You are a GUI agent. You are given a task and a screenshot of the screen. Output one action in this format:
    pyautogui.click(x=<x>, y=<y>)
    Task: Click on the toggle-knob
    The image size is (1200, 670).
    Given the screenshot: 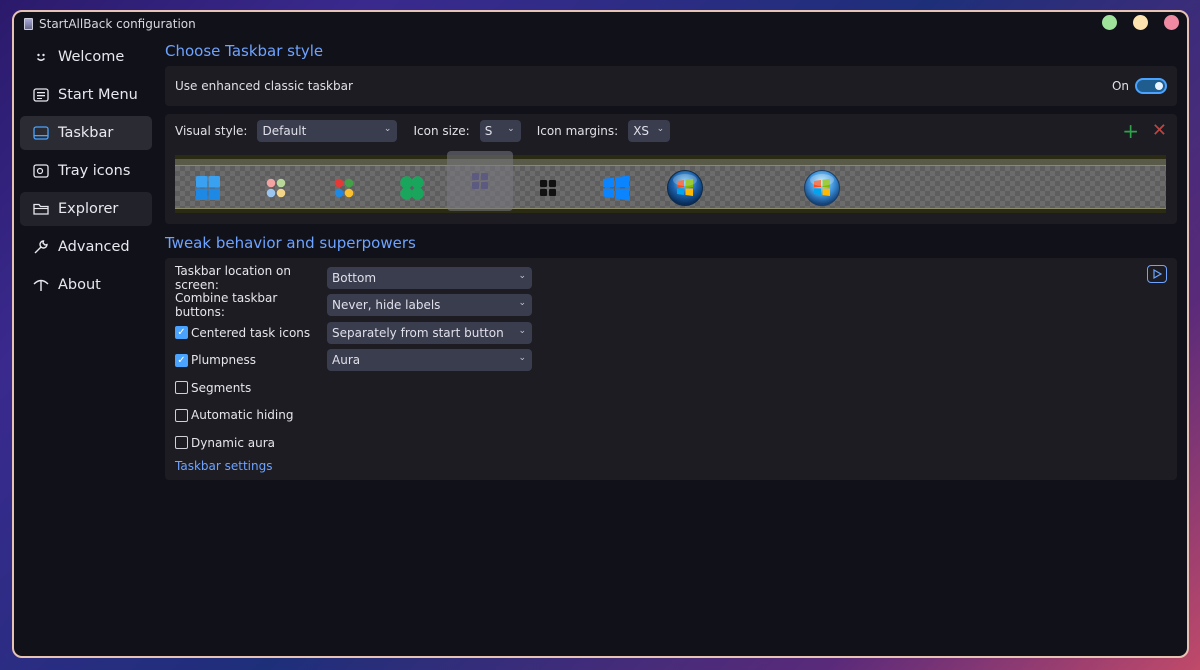 What is the action you would take?
    pyautogui.click(x=1159, y=86)
    